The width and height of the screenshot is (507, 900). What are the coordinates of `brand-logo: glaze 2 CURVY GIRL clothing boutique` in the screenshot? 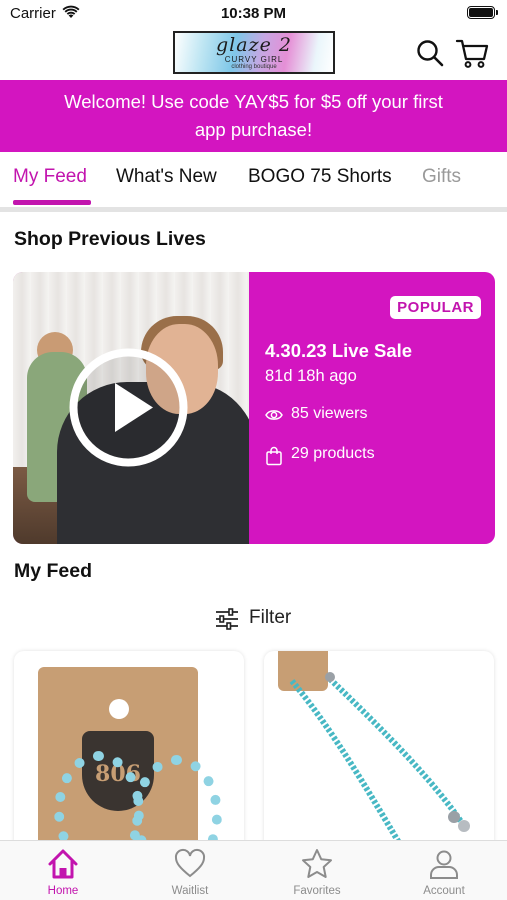 It's located at (254, 52).